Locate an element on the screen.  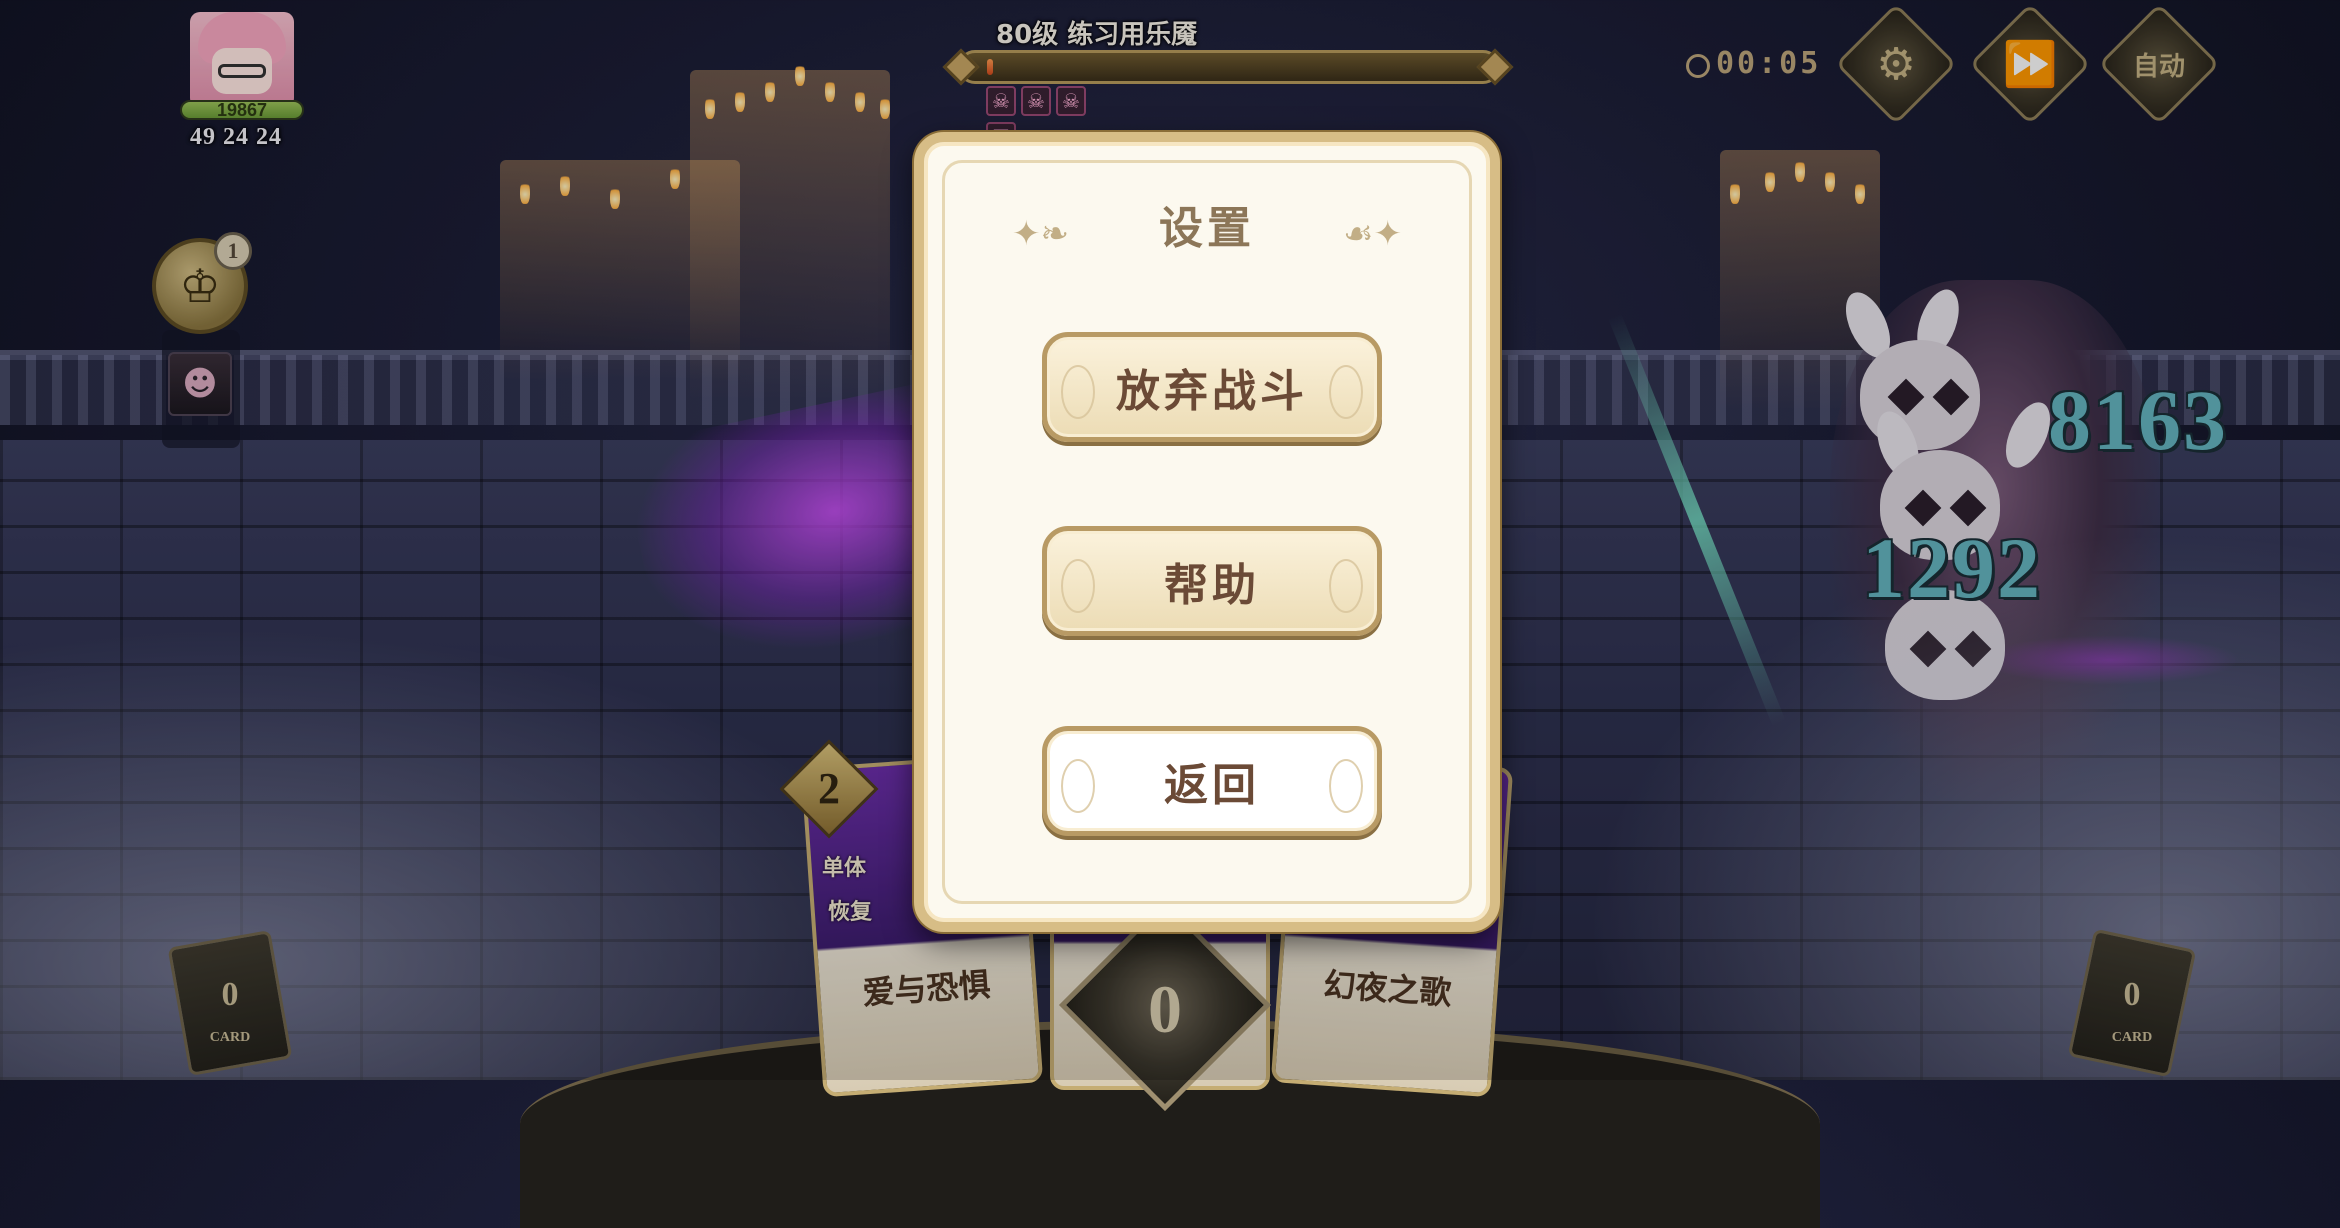
dialog-title: 设置 is located at coordinates (1207, 228).